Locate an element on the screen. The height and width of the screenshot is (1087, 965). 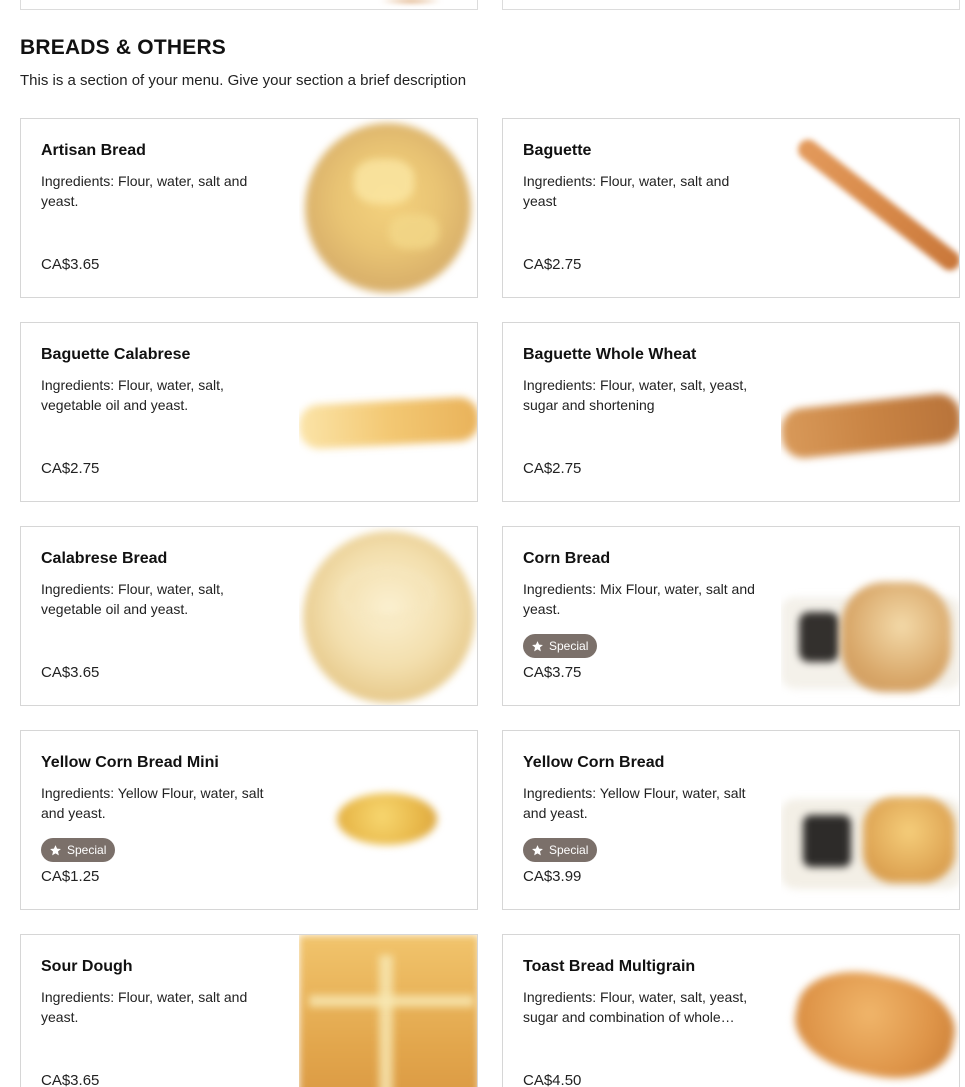
artisan-bread-image is located at coordinates (388, 208).